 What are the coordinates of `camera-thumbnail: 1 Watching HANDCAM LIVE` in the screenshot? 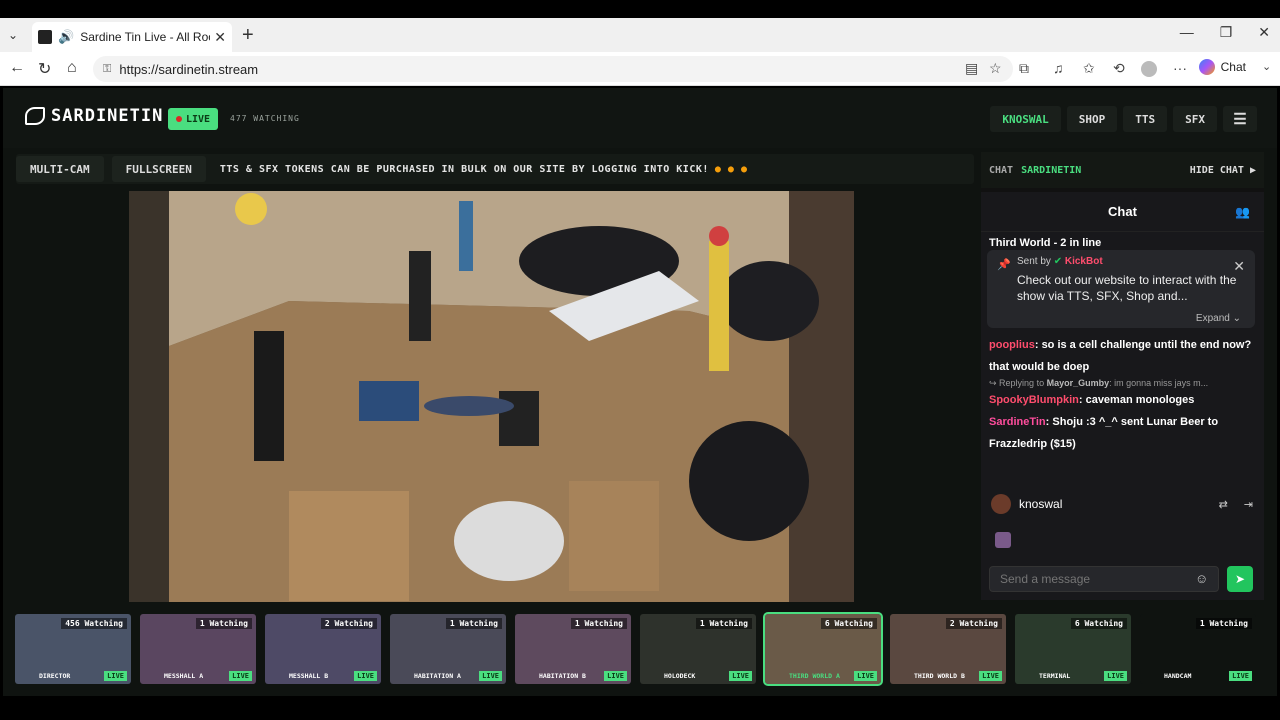 It's located at (1198, 649).